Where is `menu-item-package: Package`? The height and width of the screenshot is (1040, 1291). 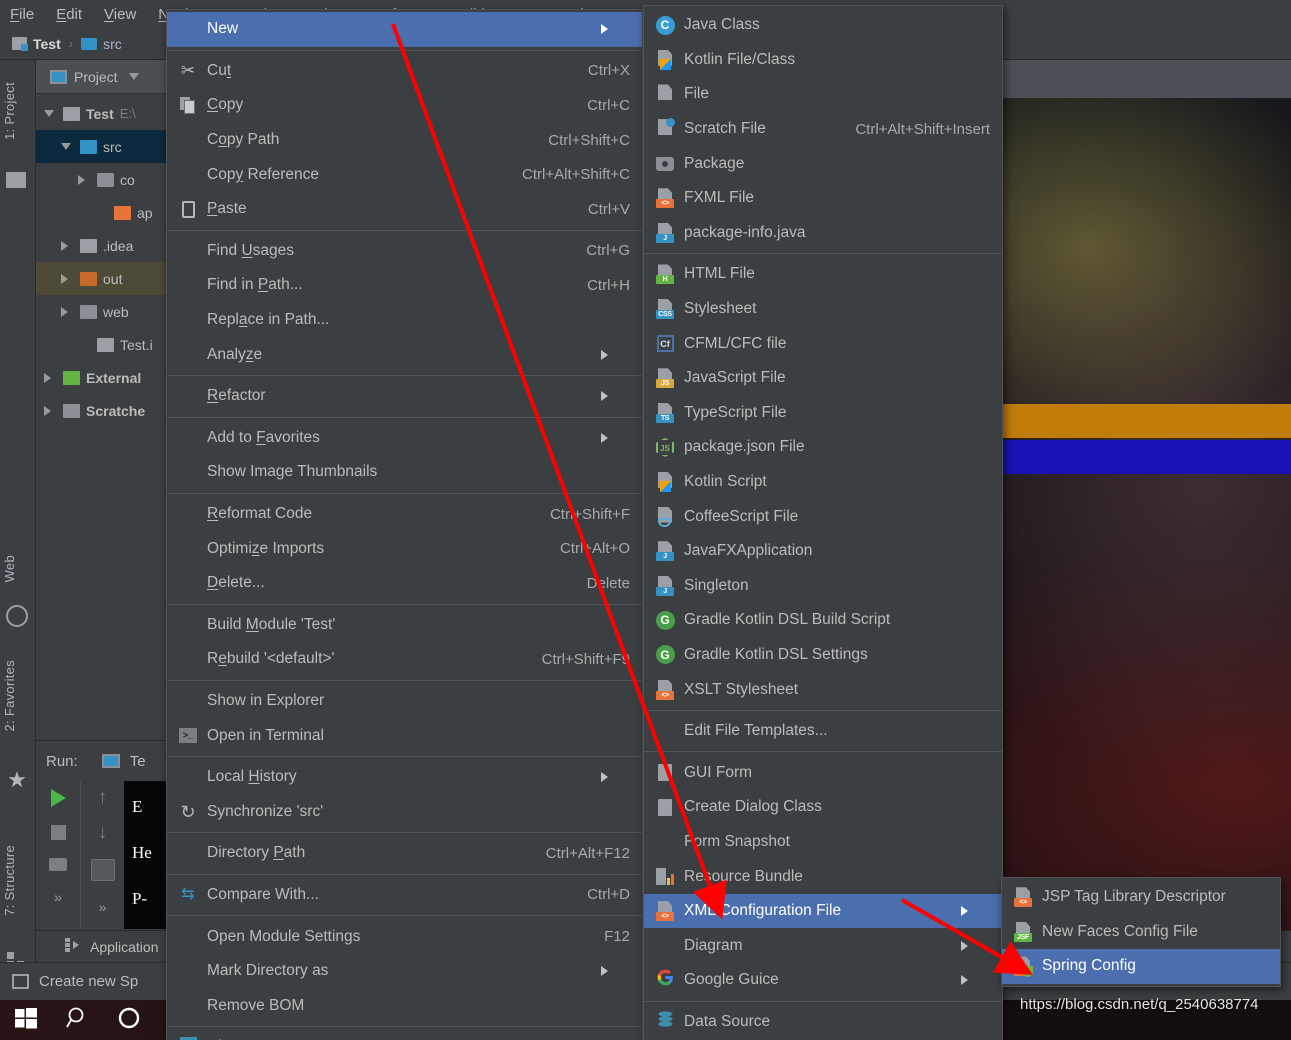
menu-item-package: Package is located at coordinates (823, 163).